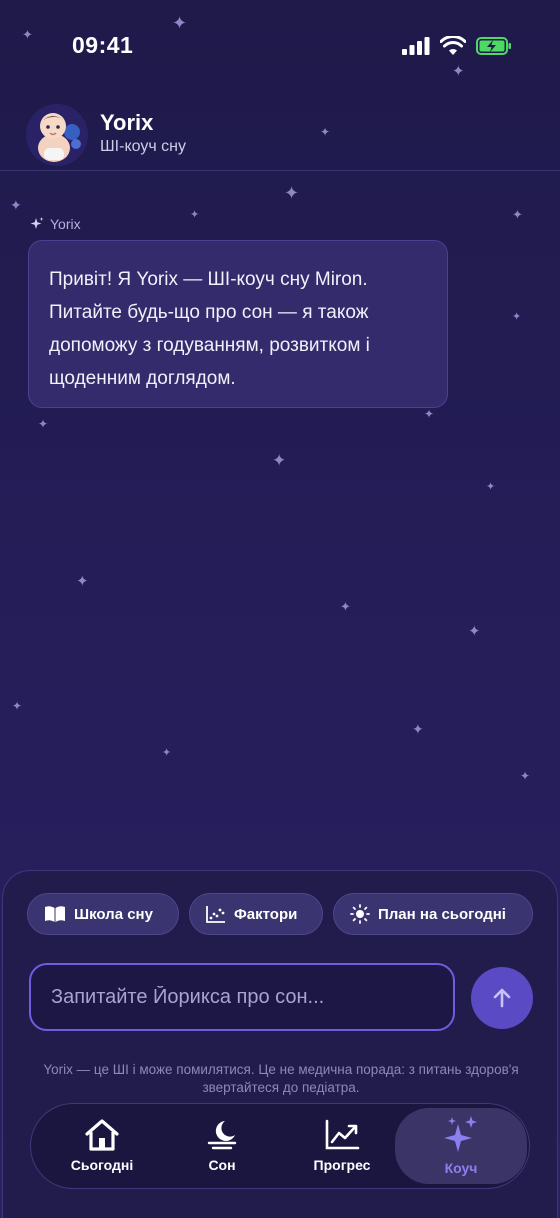 The width and height of the screenshot is (560, 1218). Describe the element at coordinates (57, 135) in the screenshot. I see `baby-avatar-icon` at that location.